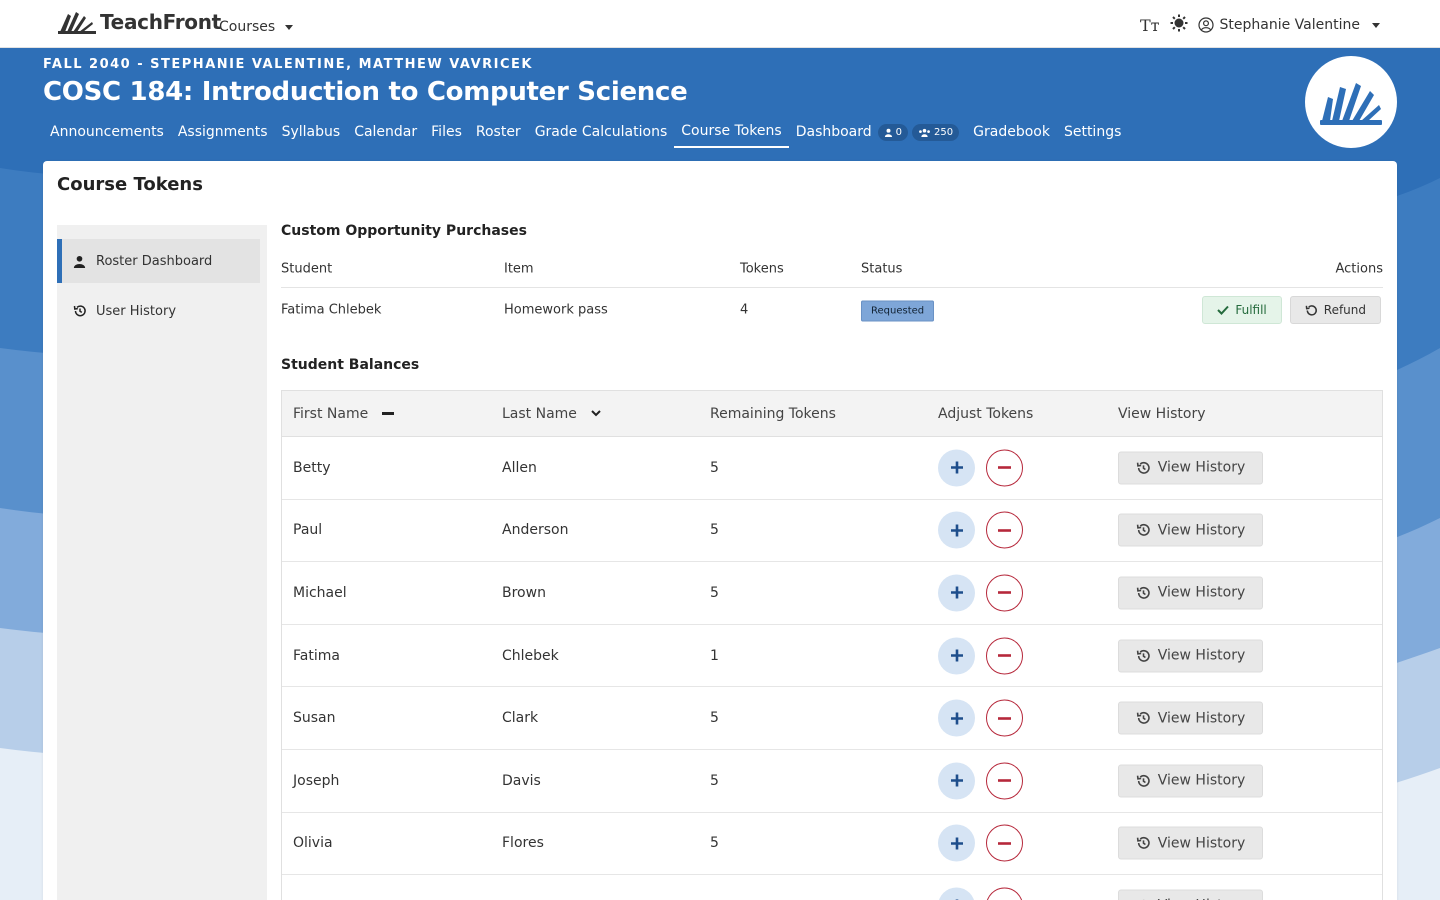 This screenshot has height=900, width=1440. Describe the element at coordinates (832, 656) in the screenshot. I see `table-row: Fatima Chlebek 1 View History` at that location.